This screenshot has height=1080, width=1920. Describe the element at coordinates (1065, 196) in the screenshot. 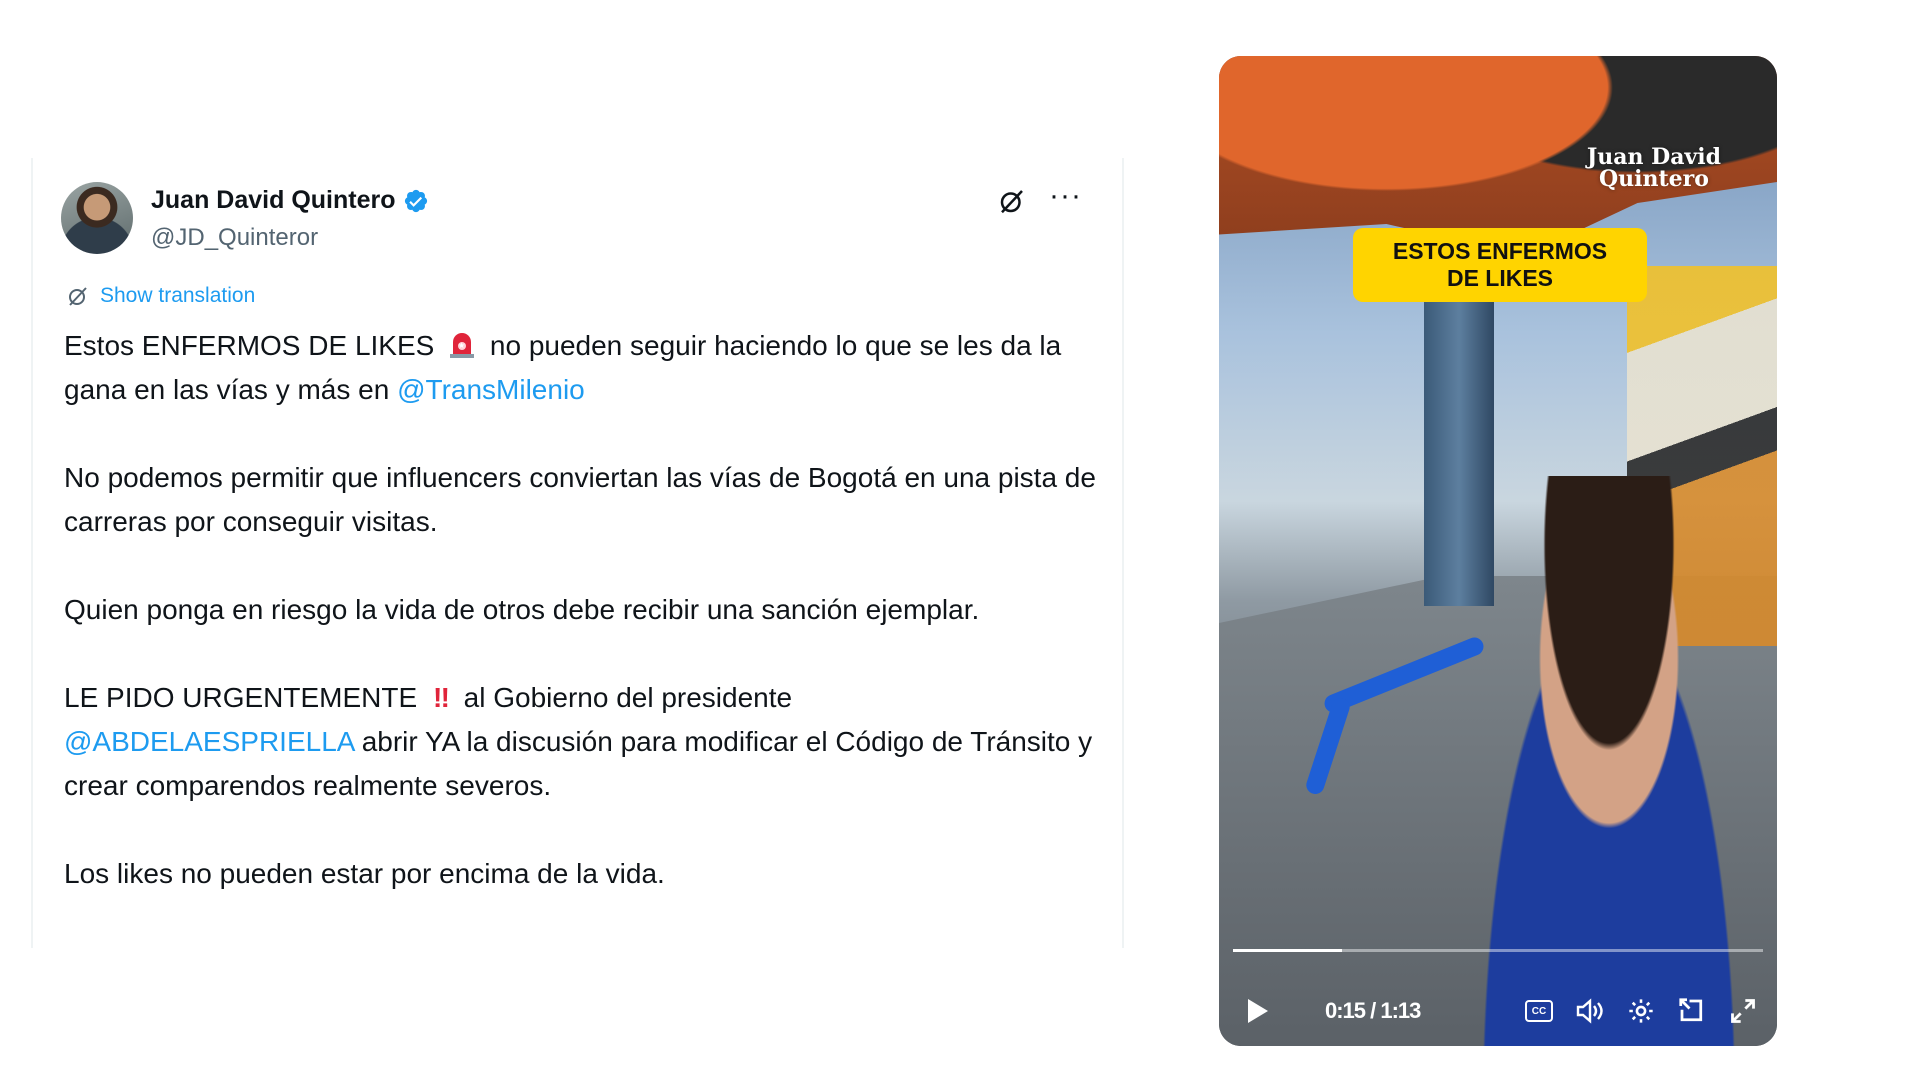

I see `more-options-icon: ···` at that location.